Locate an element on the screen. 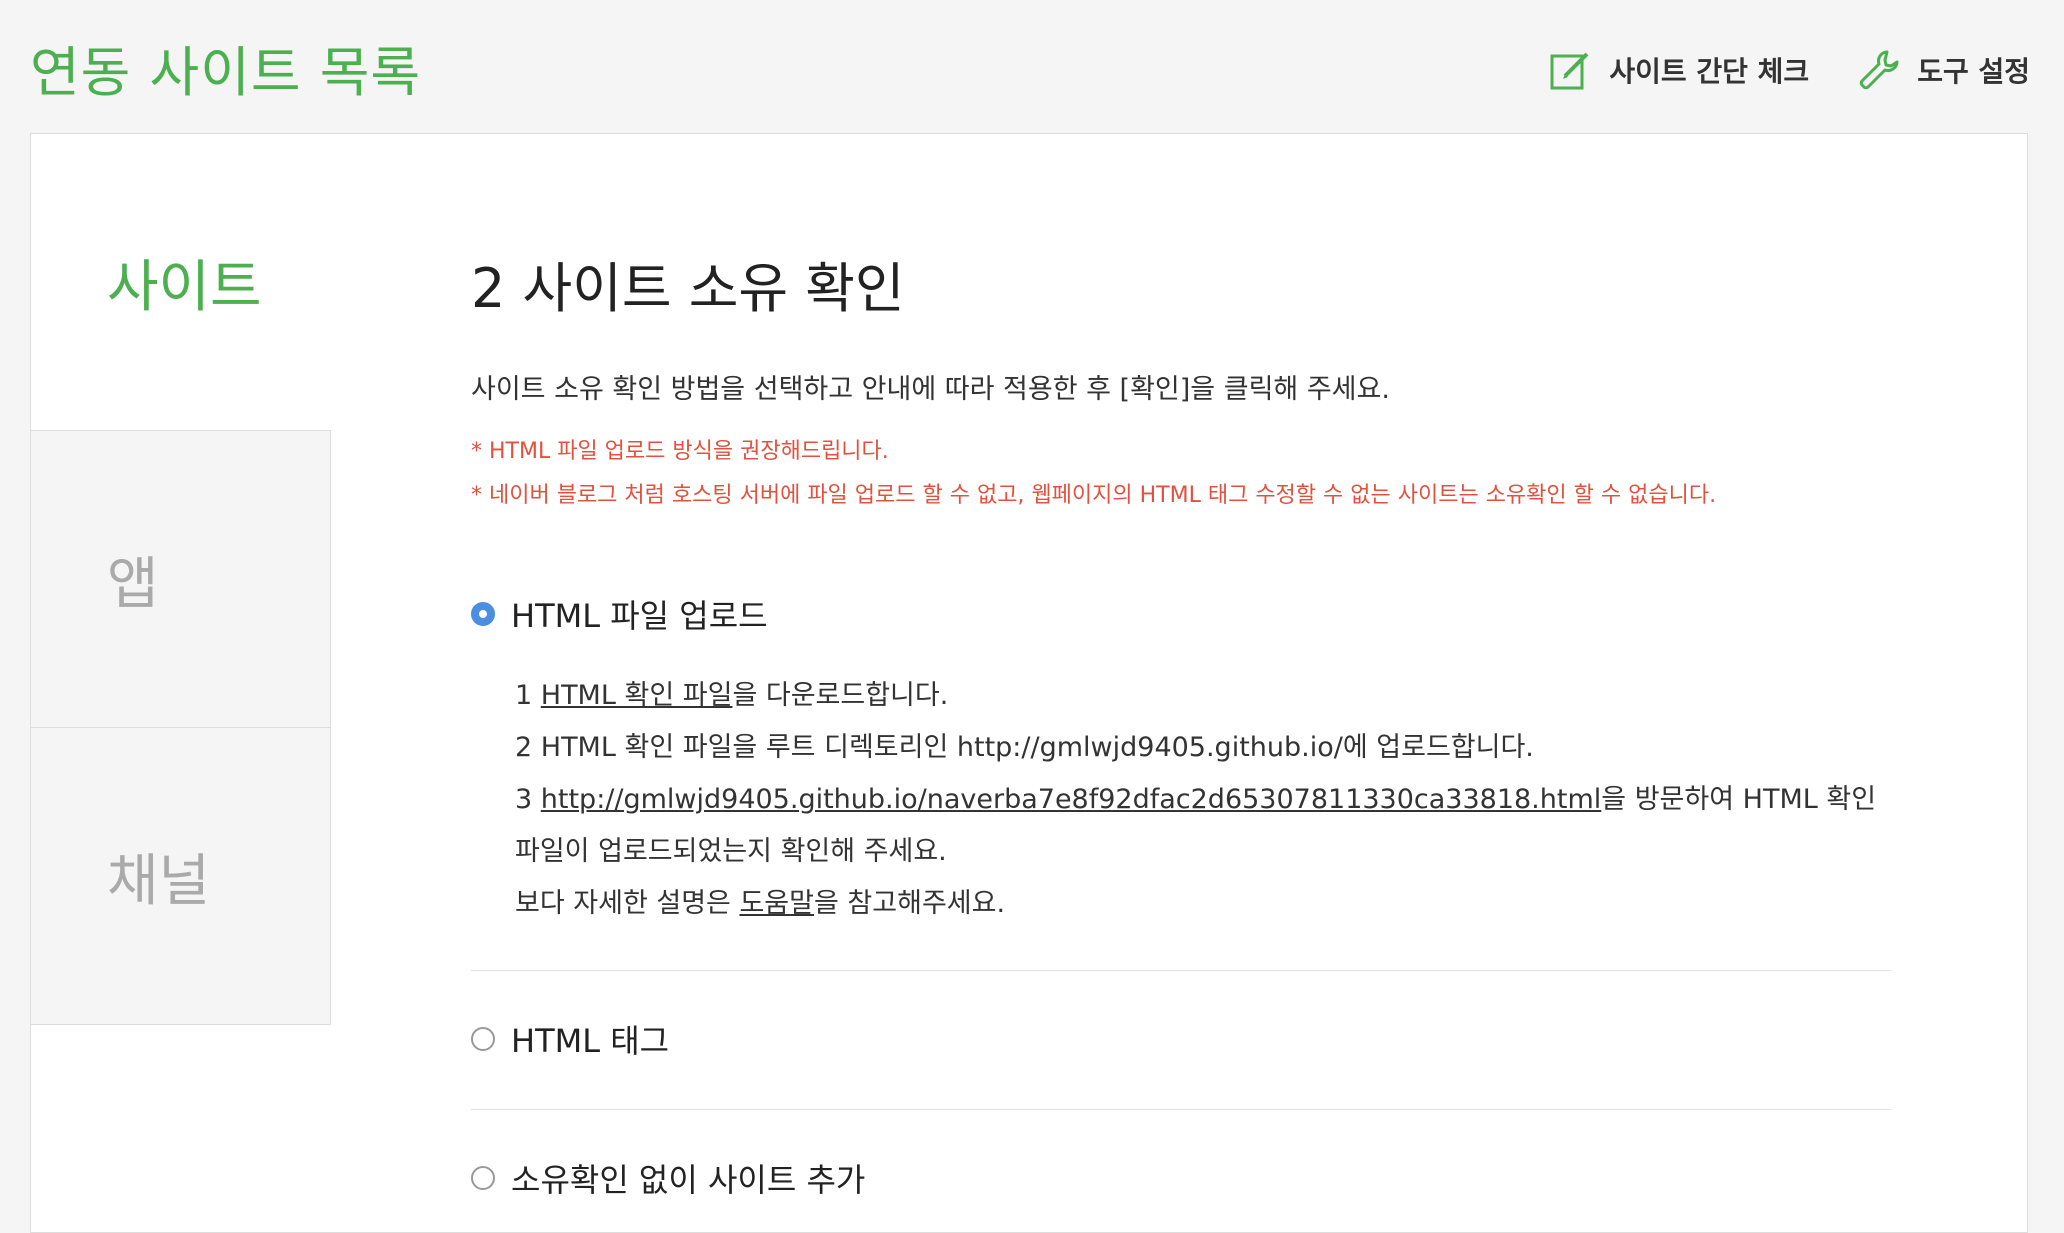  option-html-file-upload-head: HTML 파일 업로드 is located at coordinates (1181, 614).